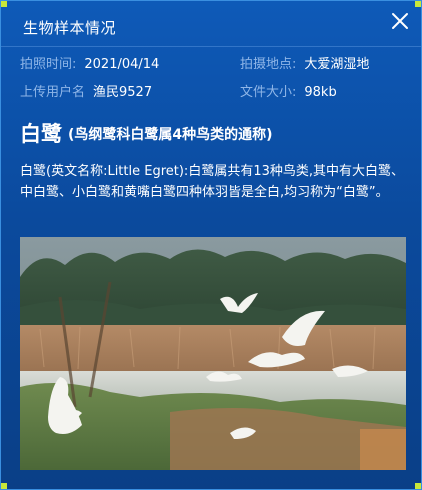 The height and width of the screenshot is (490, 422). I want to click on close-button, so click(400, 21).